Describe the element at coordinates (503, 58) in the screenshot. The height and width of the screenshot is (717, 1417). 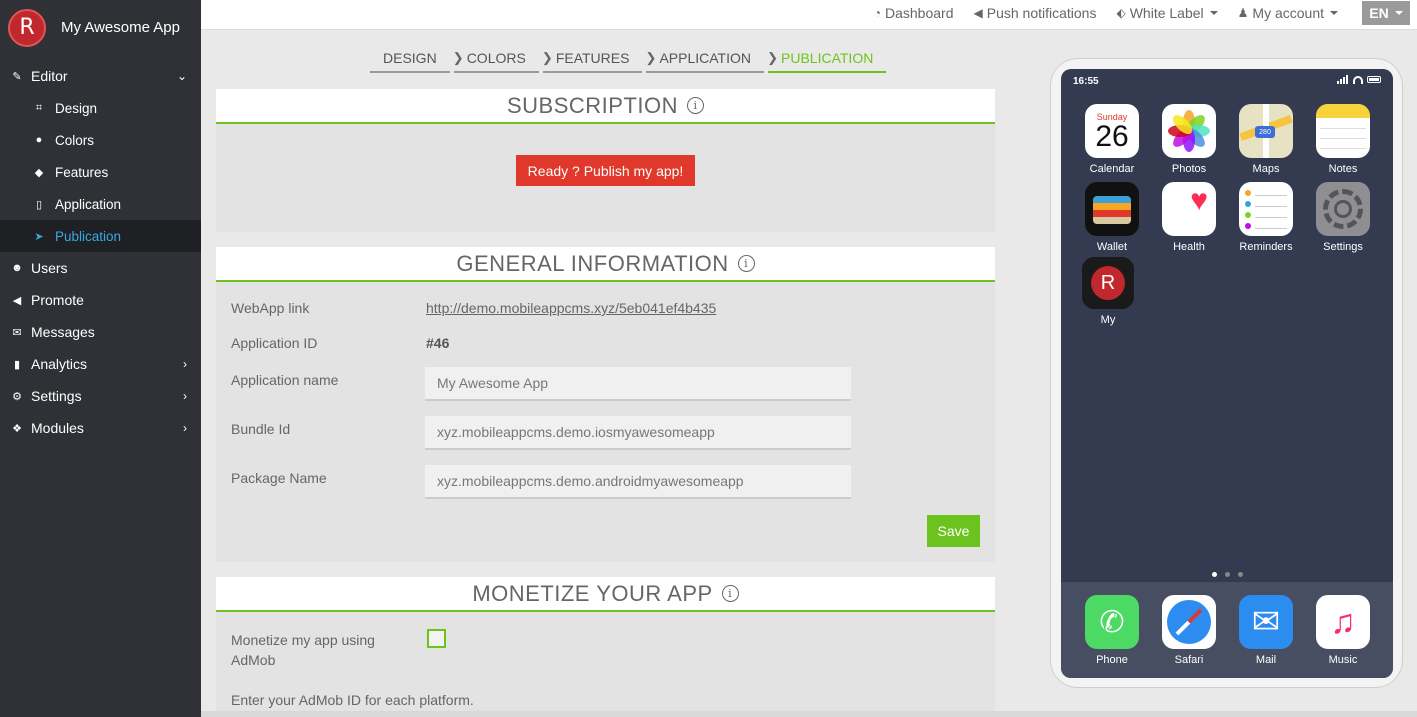
I see `step-colors: COLORS ❯` at that location.